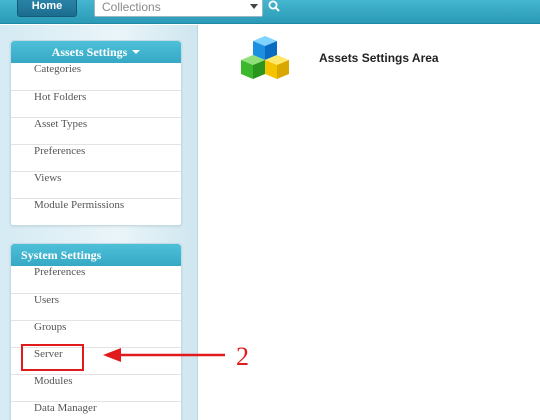 This screenshot has width=540, height=420. I want to click on sidebar-item-users: Users, so click(96, 306).